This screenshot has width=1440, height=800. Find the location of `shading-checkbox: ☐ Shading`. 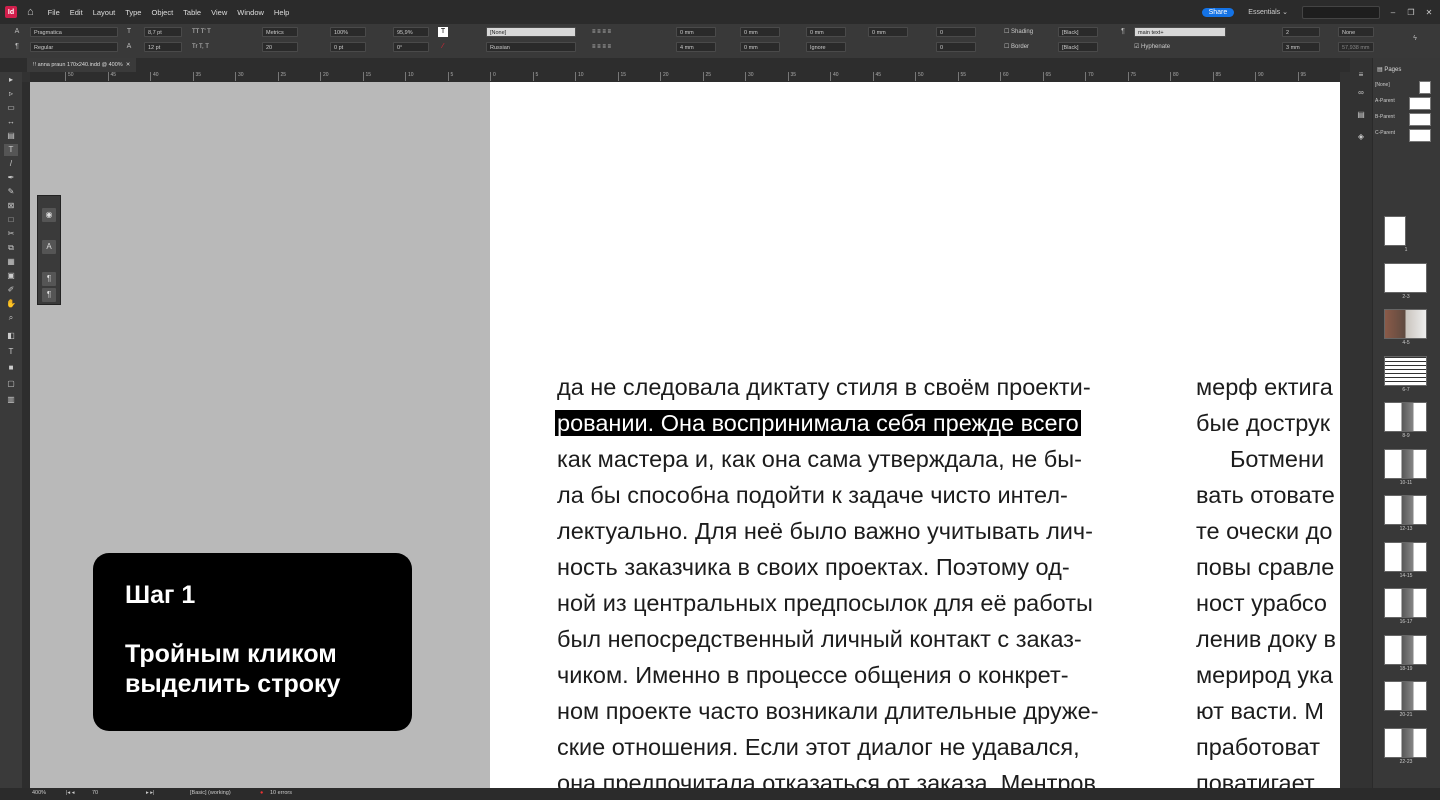

shading-checkbox: ☐ Shading is located at coordinates (1018, 32).